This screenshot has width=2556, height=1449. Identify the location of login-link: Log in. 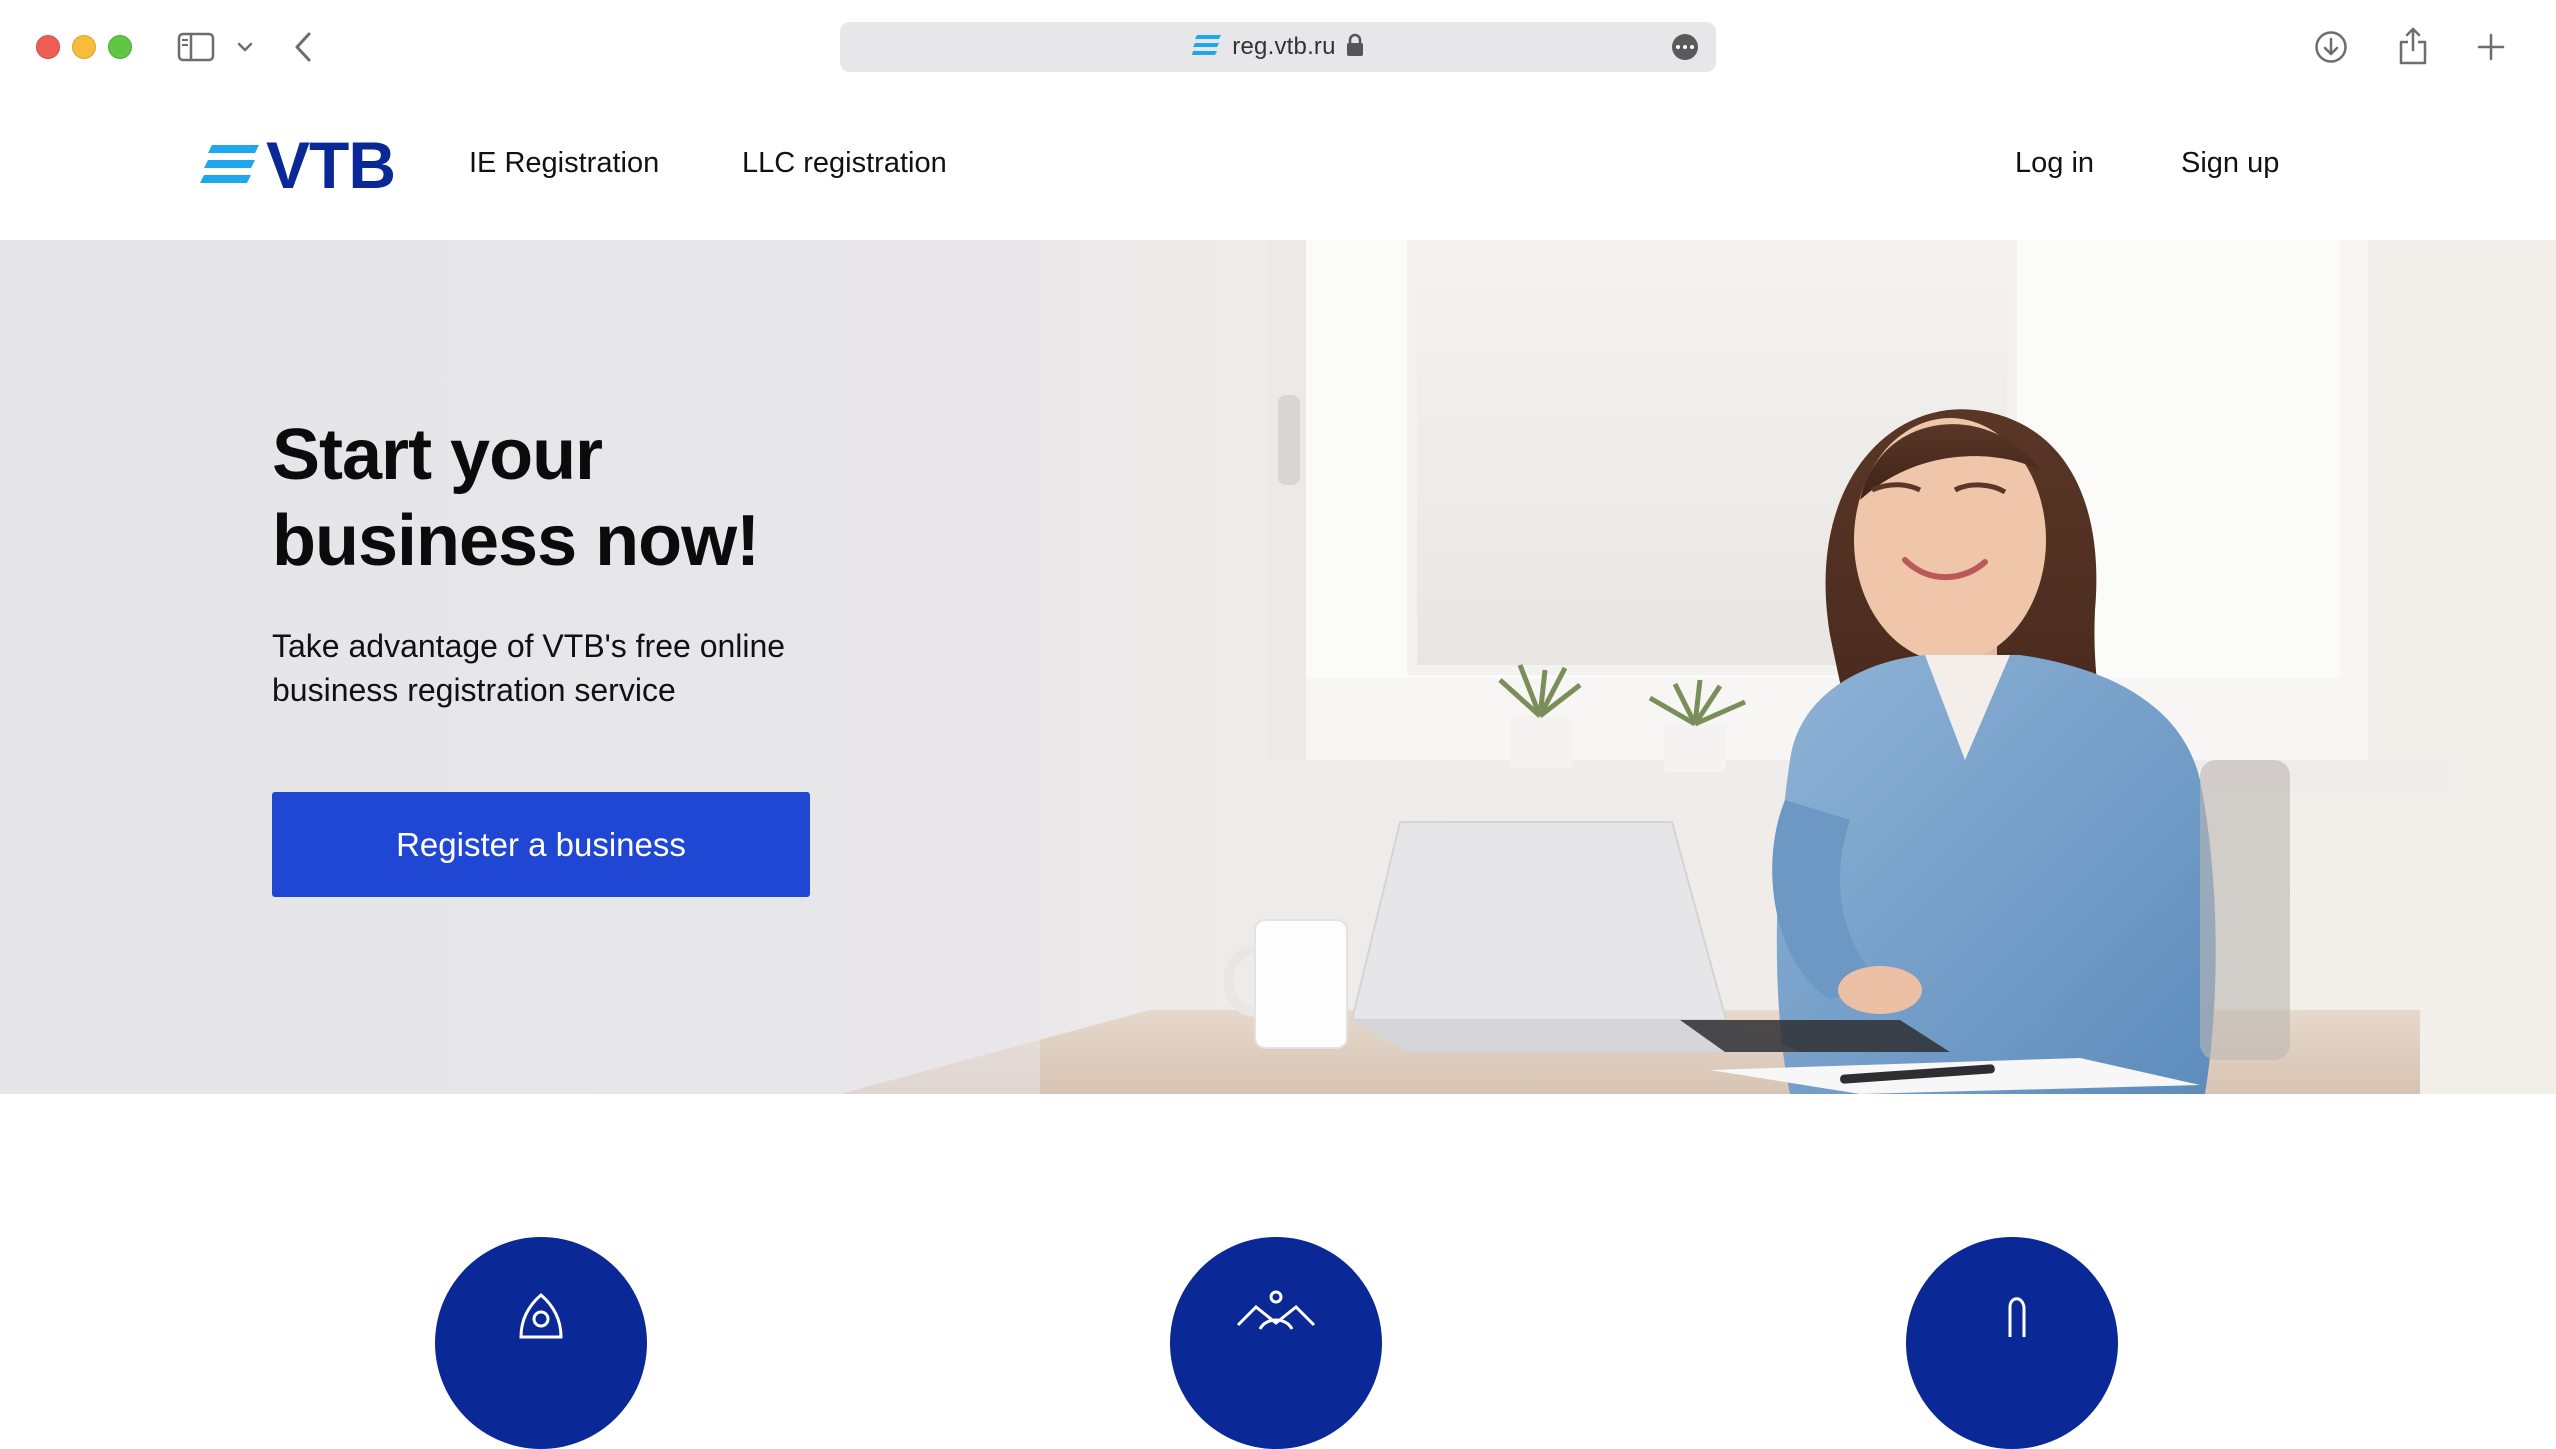
(2054, 163).